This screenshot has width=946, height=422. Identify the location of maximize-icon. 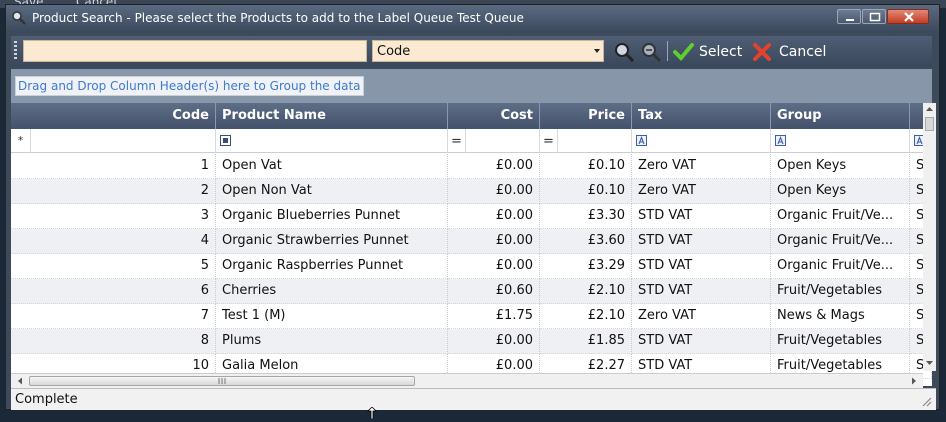
(875, 17).